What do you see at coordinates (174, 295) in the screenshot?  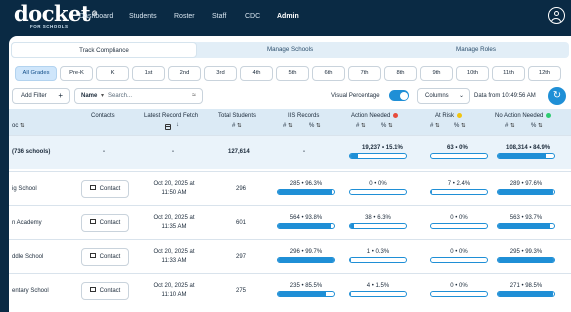 I see `fetch-time: 11:10 AM` at bounding box center [174, 295].